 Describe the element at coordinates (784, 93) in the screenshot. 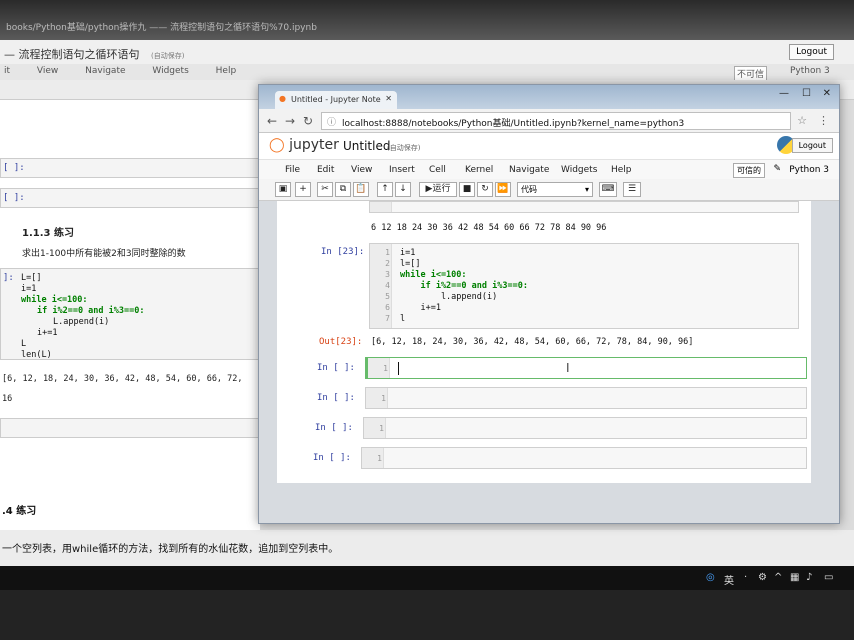

I see `minimize-icon: —` at that location.